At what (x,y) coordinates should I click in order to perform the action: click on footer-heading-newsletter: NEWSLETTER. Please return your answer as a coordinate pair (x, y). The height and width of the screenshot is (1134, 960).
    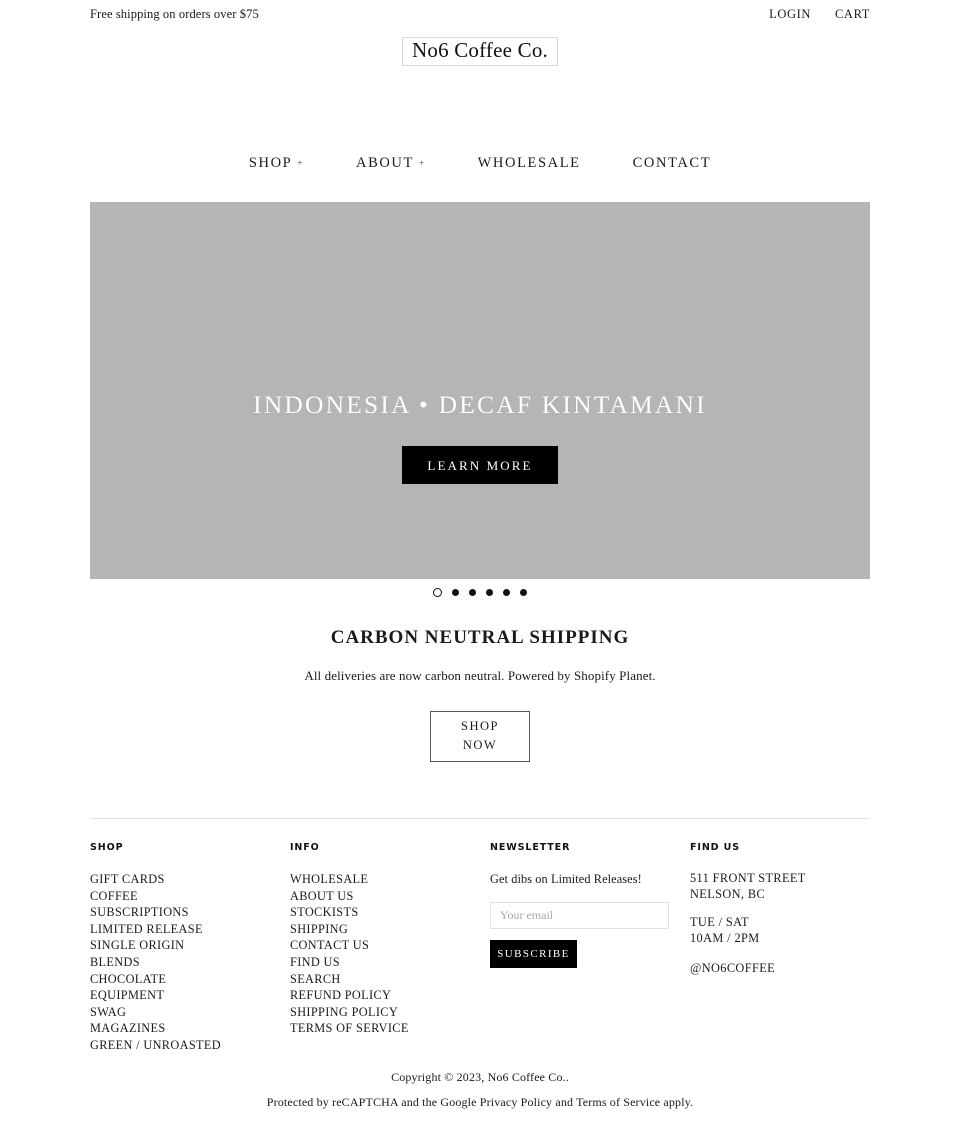
    Looking at the image, I should click on (530, 847).